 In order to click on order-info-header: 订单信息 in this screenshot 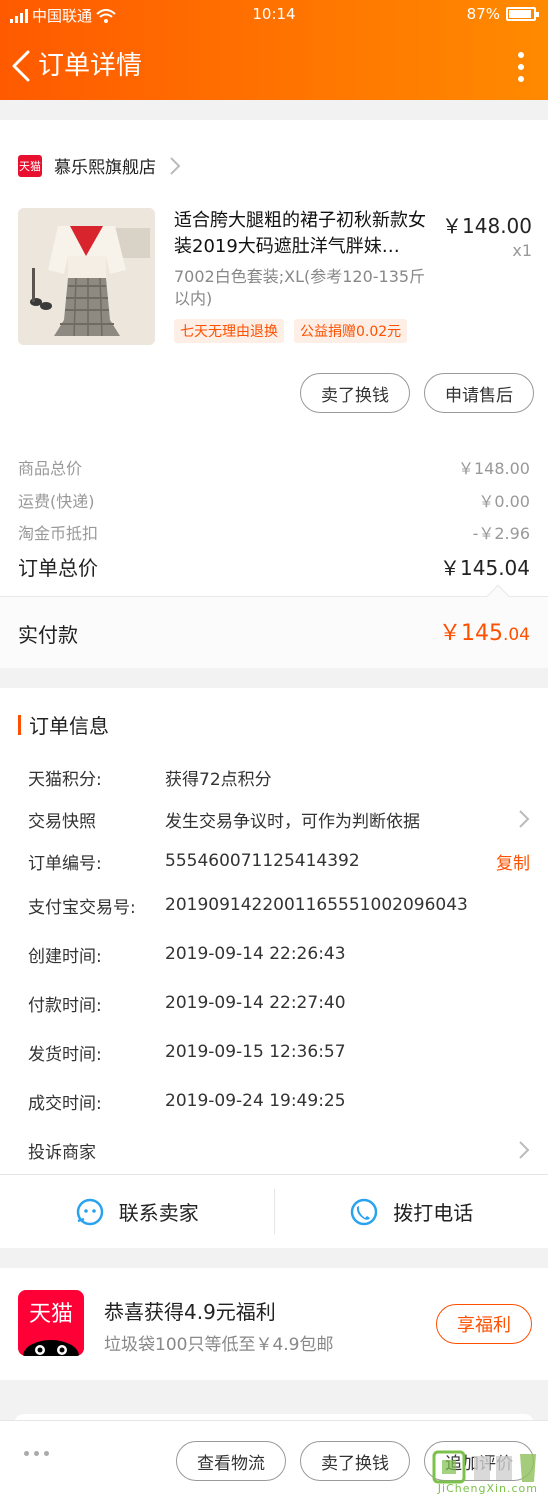, I will do `click(63, 724)`.